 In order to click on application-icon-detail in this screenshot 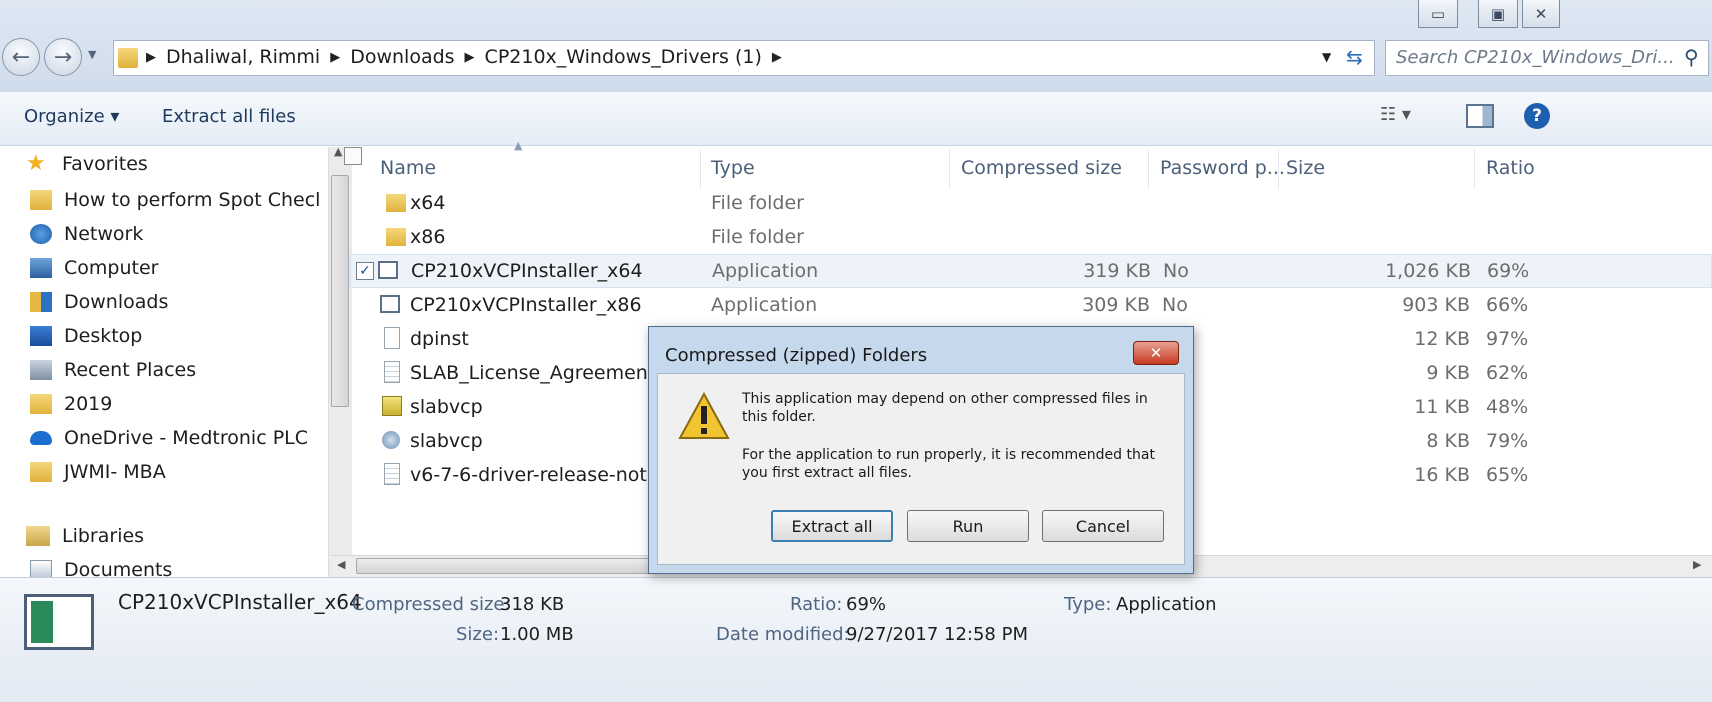, I will do `click(42, 622)`.